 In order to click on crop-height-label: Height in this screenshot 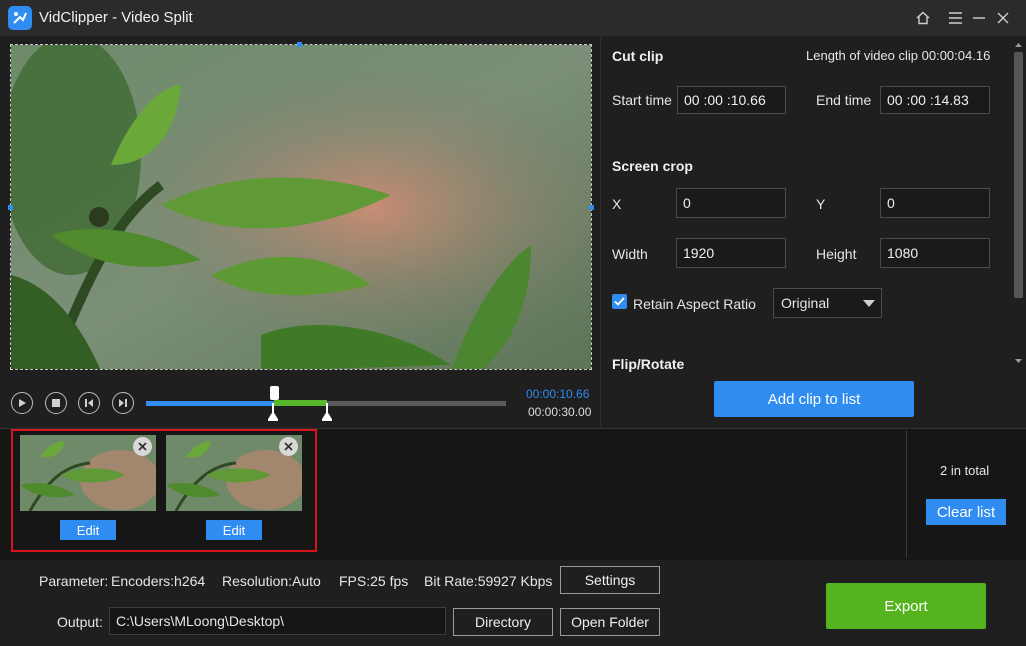, I will do `click(836, 254)`.